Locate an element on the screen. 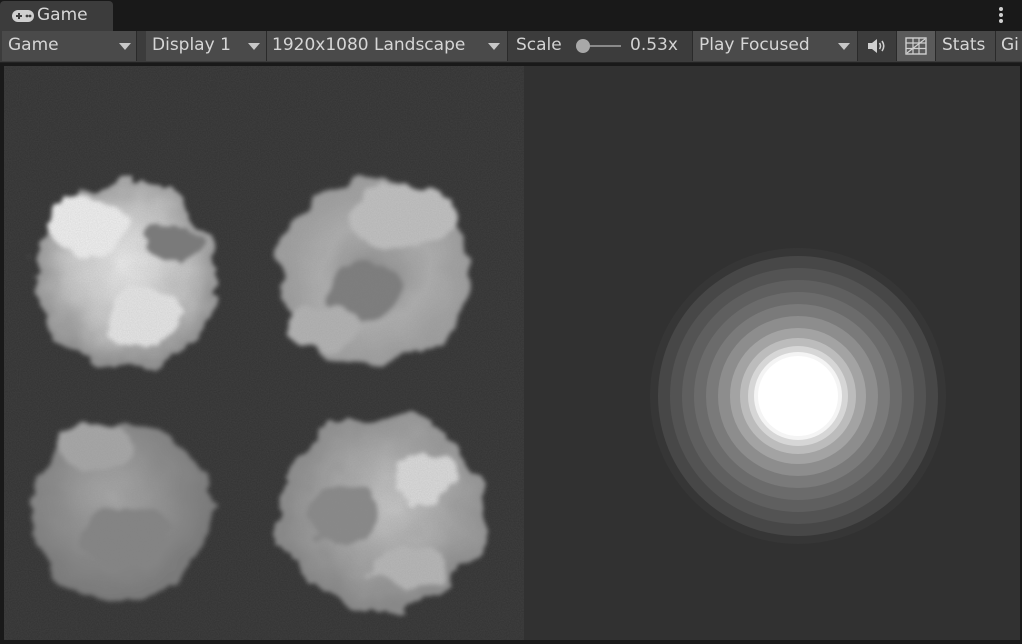  stats-button: Stats is located at coordinates (966, 46).